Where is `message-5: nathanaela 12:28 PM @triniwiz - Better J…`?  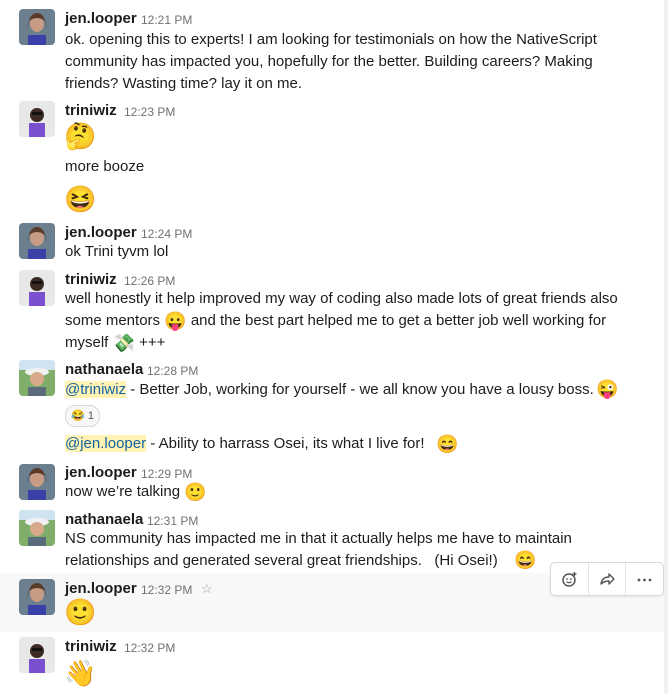
message-5: nathanaela 12:28 PM @triniwiz - Better J… is located at coordinates (334, 409).